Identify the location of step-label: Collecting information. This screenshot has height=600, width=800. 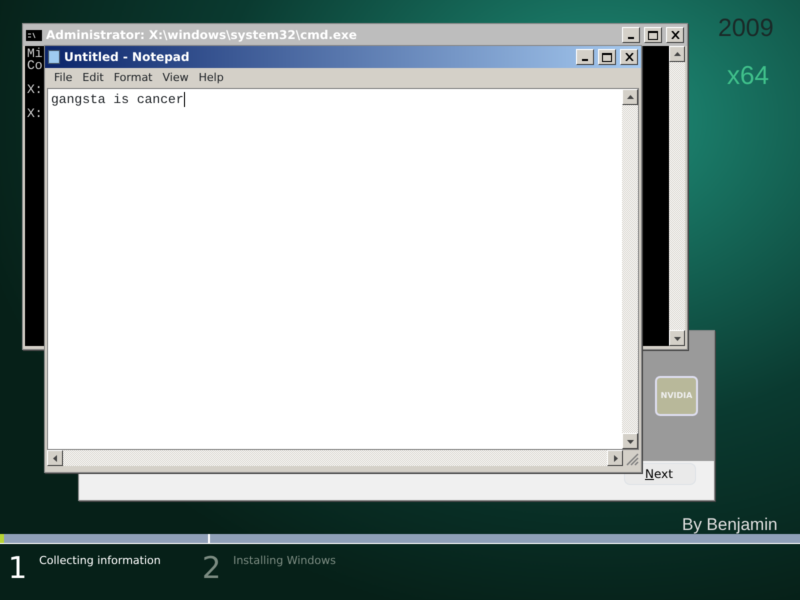
(100, 561).